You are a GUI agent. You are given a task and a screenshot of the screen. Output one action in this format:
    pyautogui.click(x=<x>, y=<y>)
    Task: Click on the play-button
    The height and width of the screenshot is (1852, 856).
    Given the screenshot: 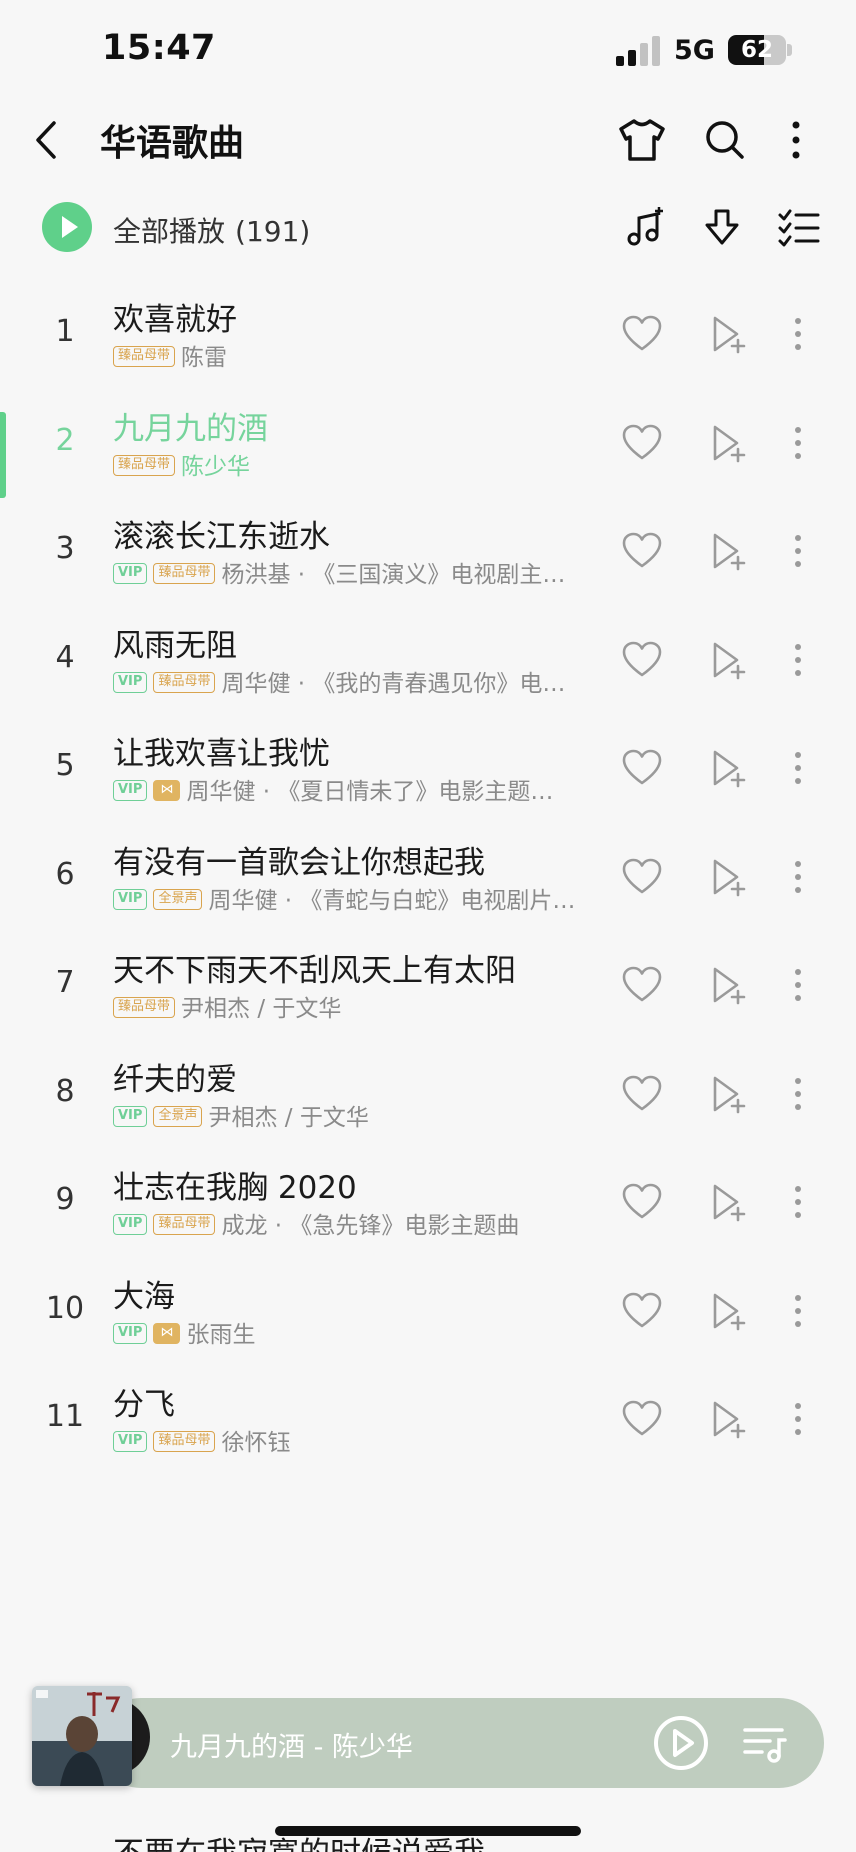 What is the action you would take?
    pyautogui.click(x=681, y=1743)
    